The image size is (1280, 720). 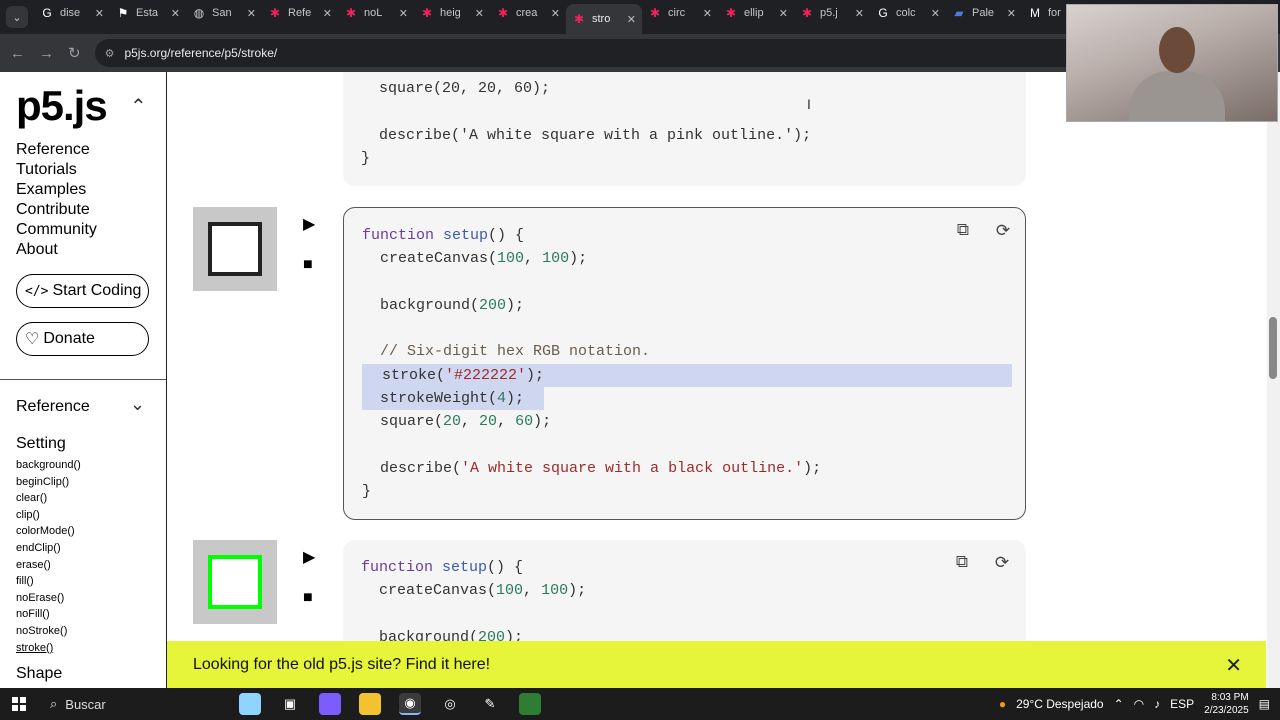 What do you see at coordinates (1273, 348) in the screenshot?
I see `scrollbar-thumb` at bounding box center [1273, 348].